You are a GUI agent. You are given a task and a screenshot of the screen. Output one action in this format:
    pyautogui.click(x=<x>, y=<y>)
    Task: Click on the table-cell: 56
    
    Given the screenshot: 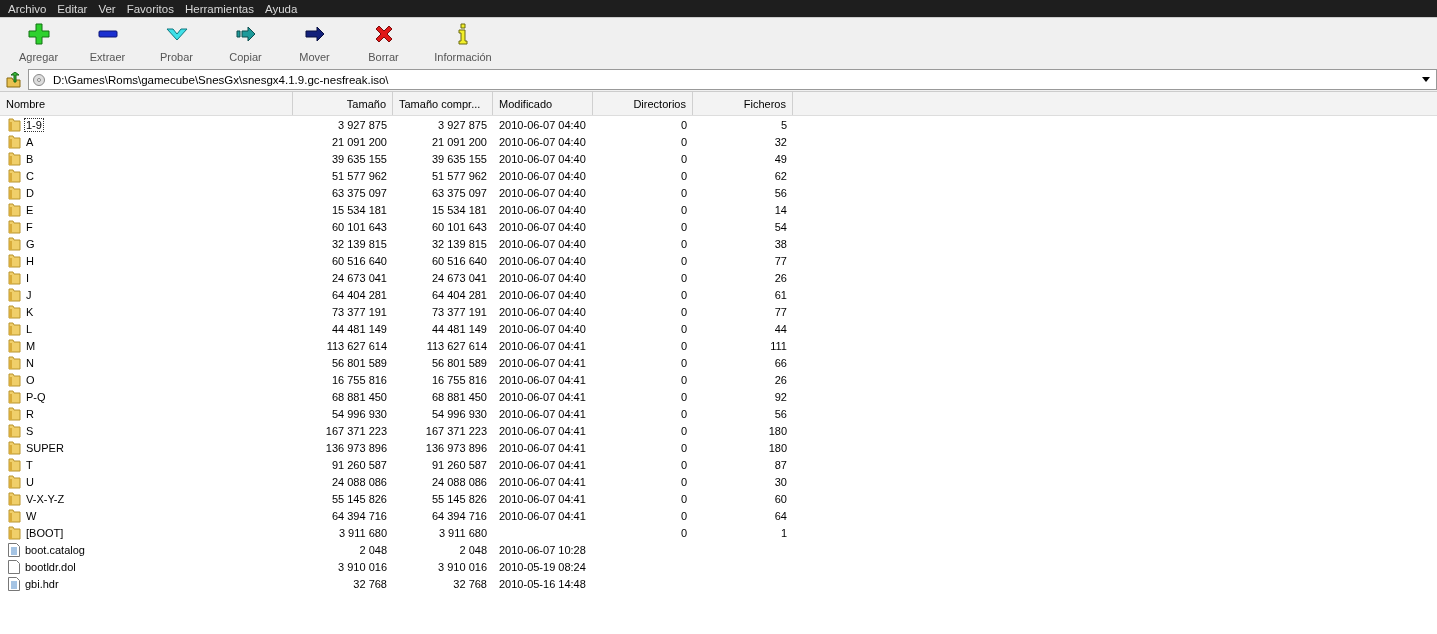 What is the action you would take?
    pyautogui.click(x=780, y=192)
    